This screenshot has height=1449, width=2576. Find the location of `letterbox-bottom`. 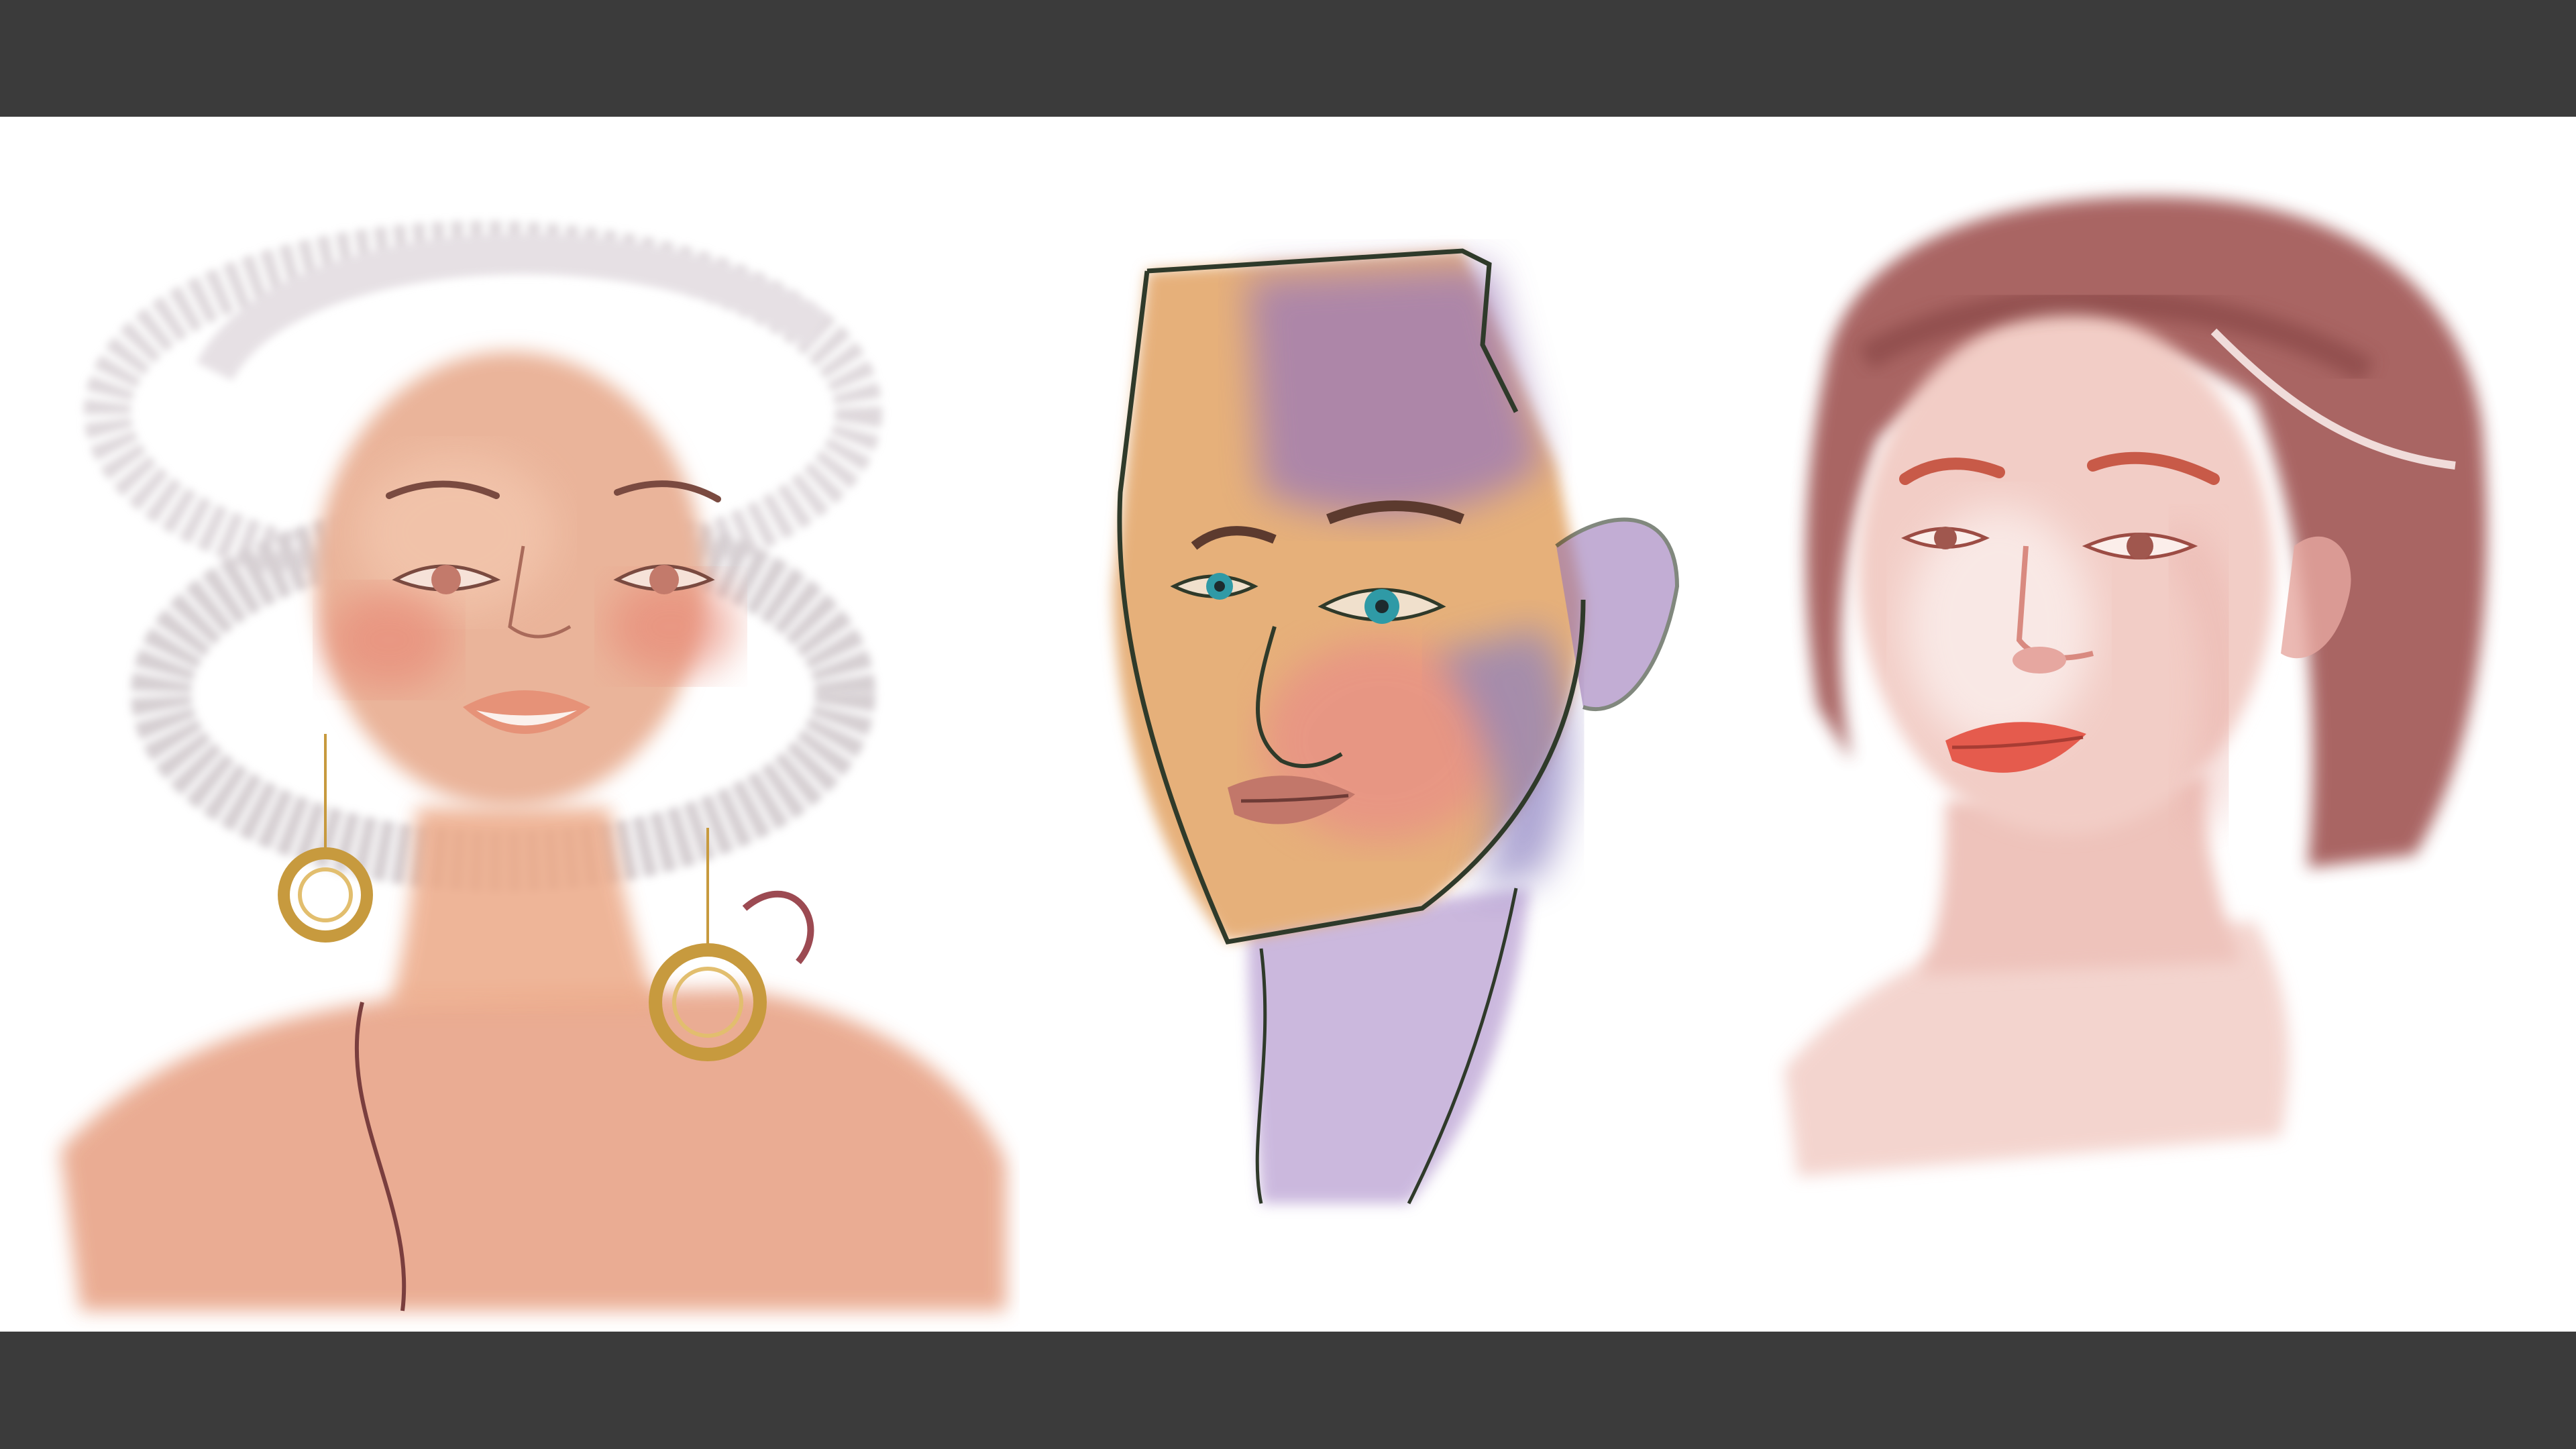

letterbox-bottom is located at coordinates (1288, 1390).